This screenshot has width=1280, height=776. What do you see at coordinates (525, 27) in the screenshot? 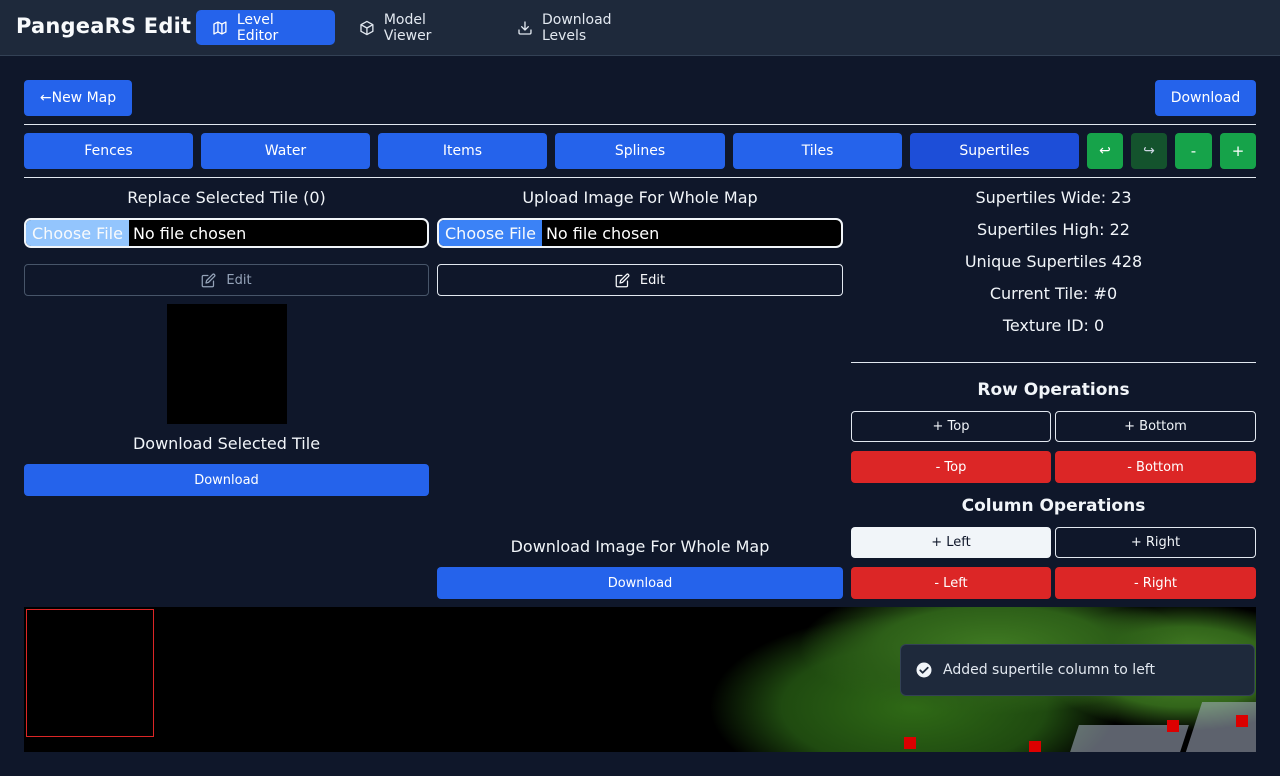
I see `download-icon` at bounding box center [525, 27].